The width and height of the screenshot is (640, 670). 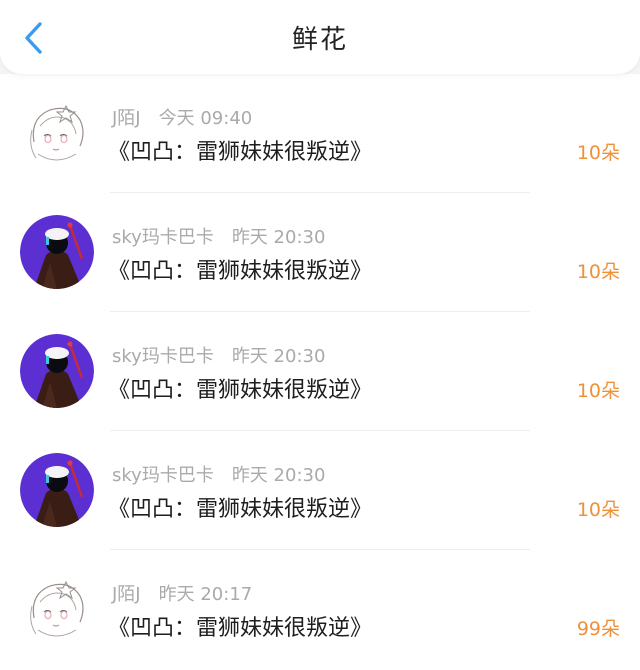 I want to click on record-meta: J陌J 昨天 20:17, so click(x=182, y=592).